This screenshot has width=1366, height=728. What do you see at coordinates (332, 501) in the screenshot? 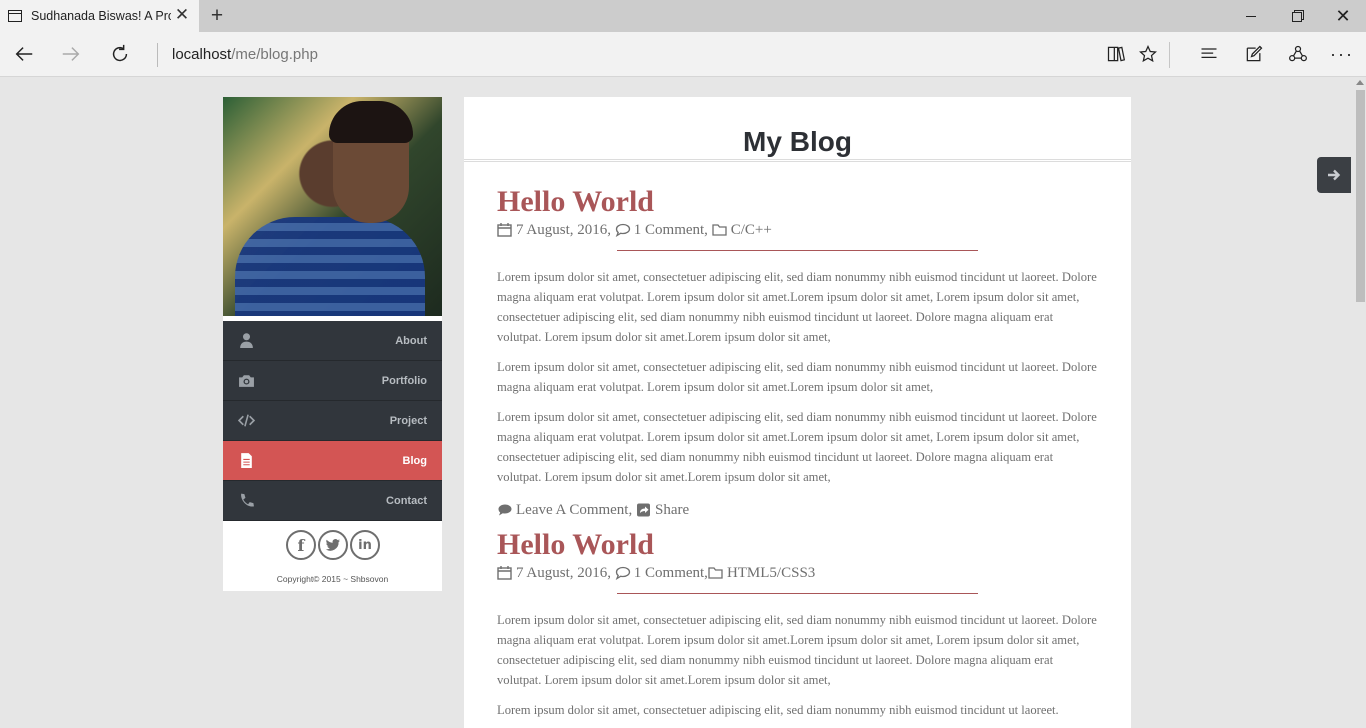
I see `menu-item-contact: Contact` at bounding box center [332, 501].